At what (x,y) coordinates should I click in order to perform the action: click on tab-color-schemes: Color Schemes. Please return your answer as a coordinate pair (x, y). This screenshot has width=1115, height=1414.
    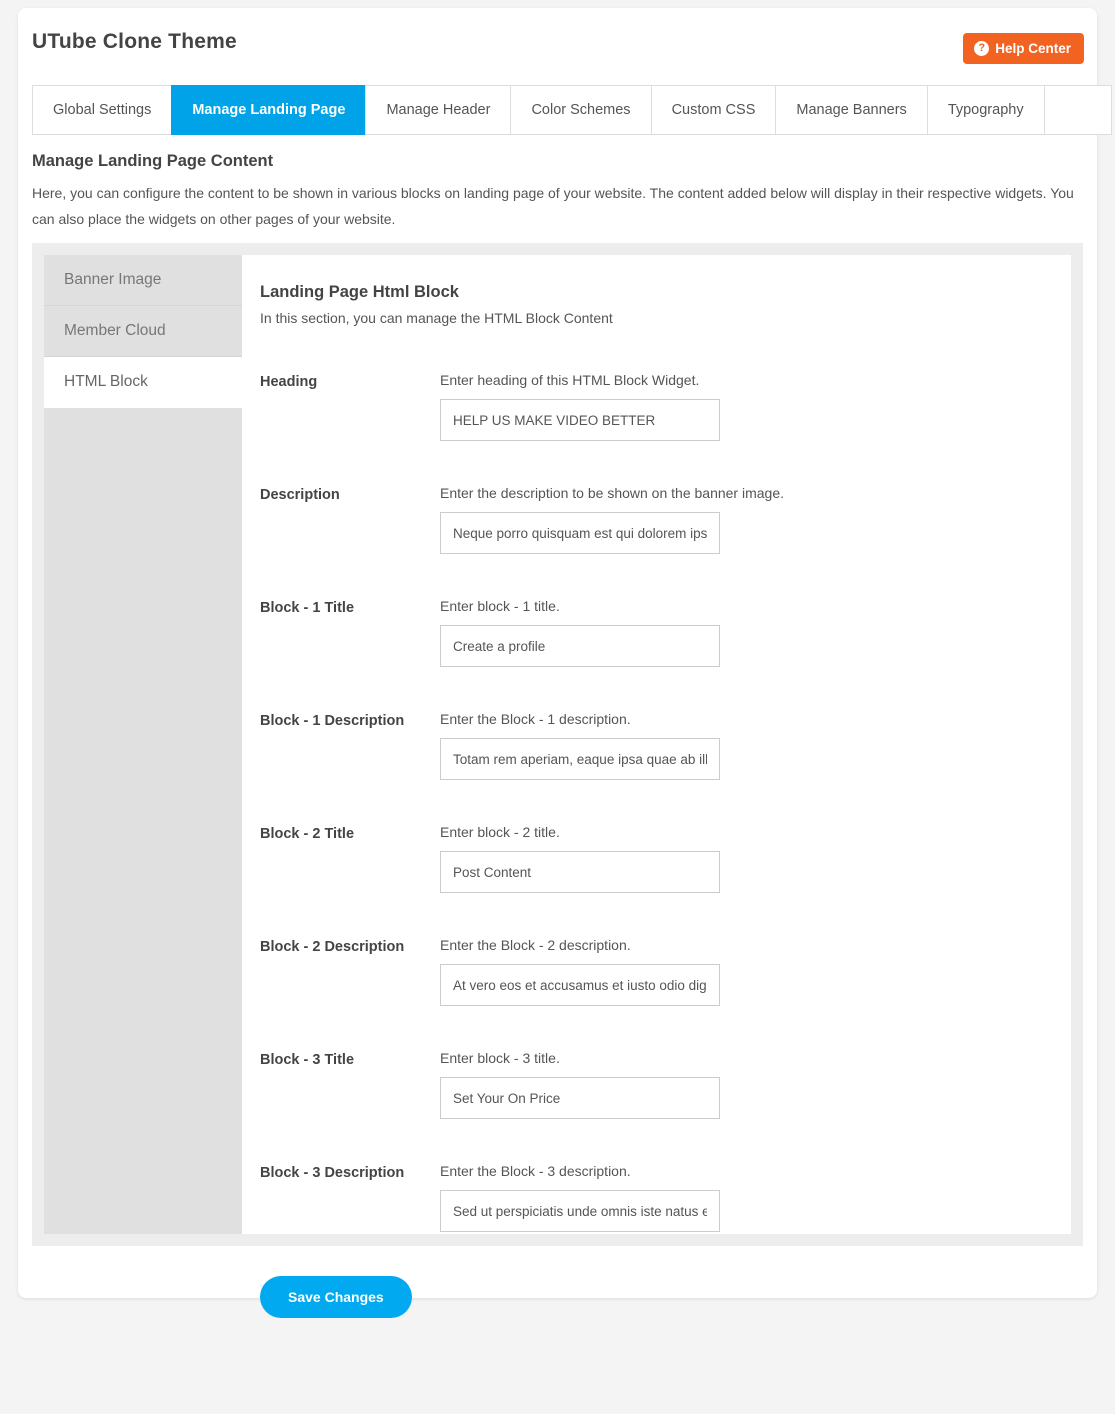
    Looking at the image, I should click on (580, 110).